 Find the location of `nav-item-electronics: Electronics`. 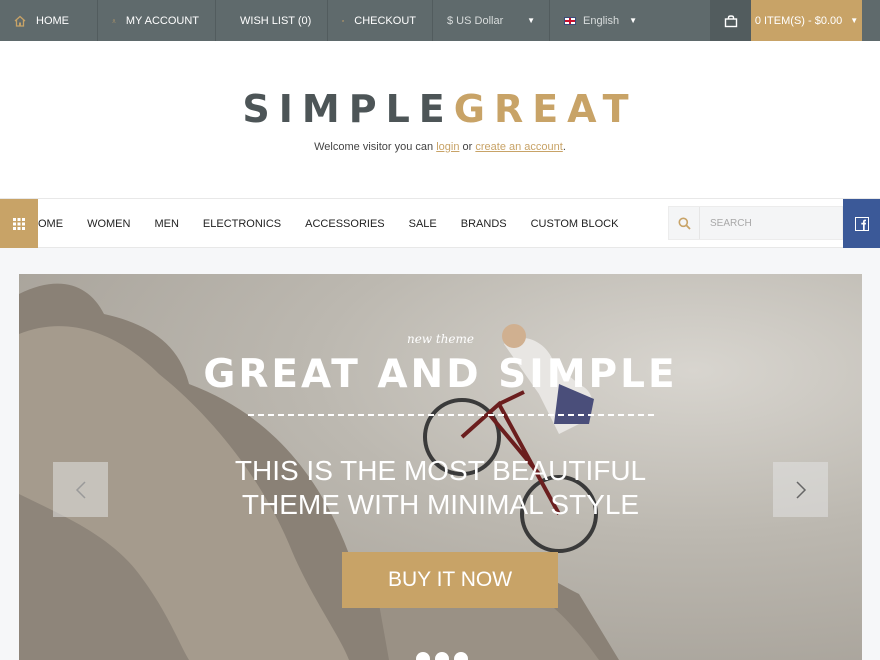

nav-item-electronics: Electronics is located at coordinates (242, 224).